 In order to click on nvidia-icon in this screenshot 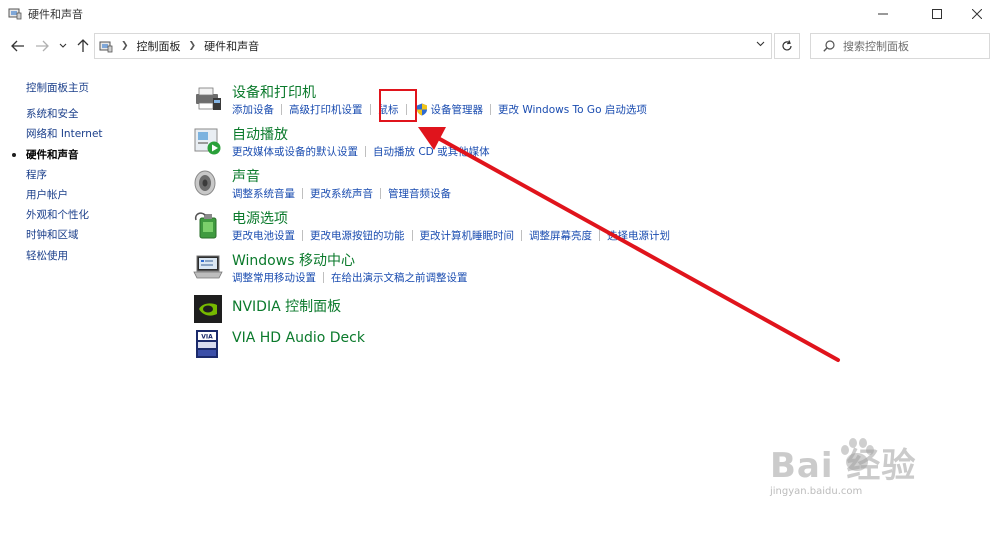, I will do `click(208, 309)`.